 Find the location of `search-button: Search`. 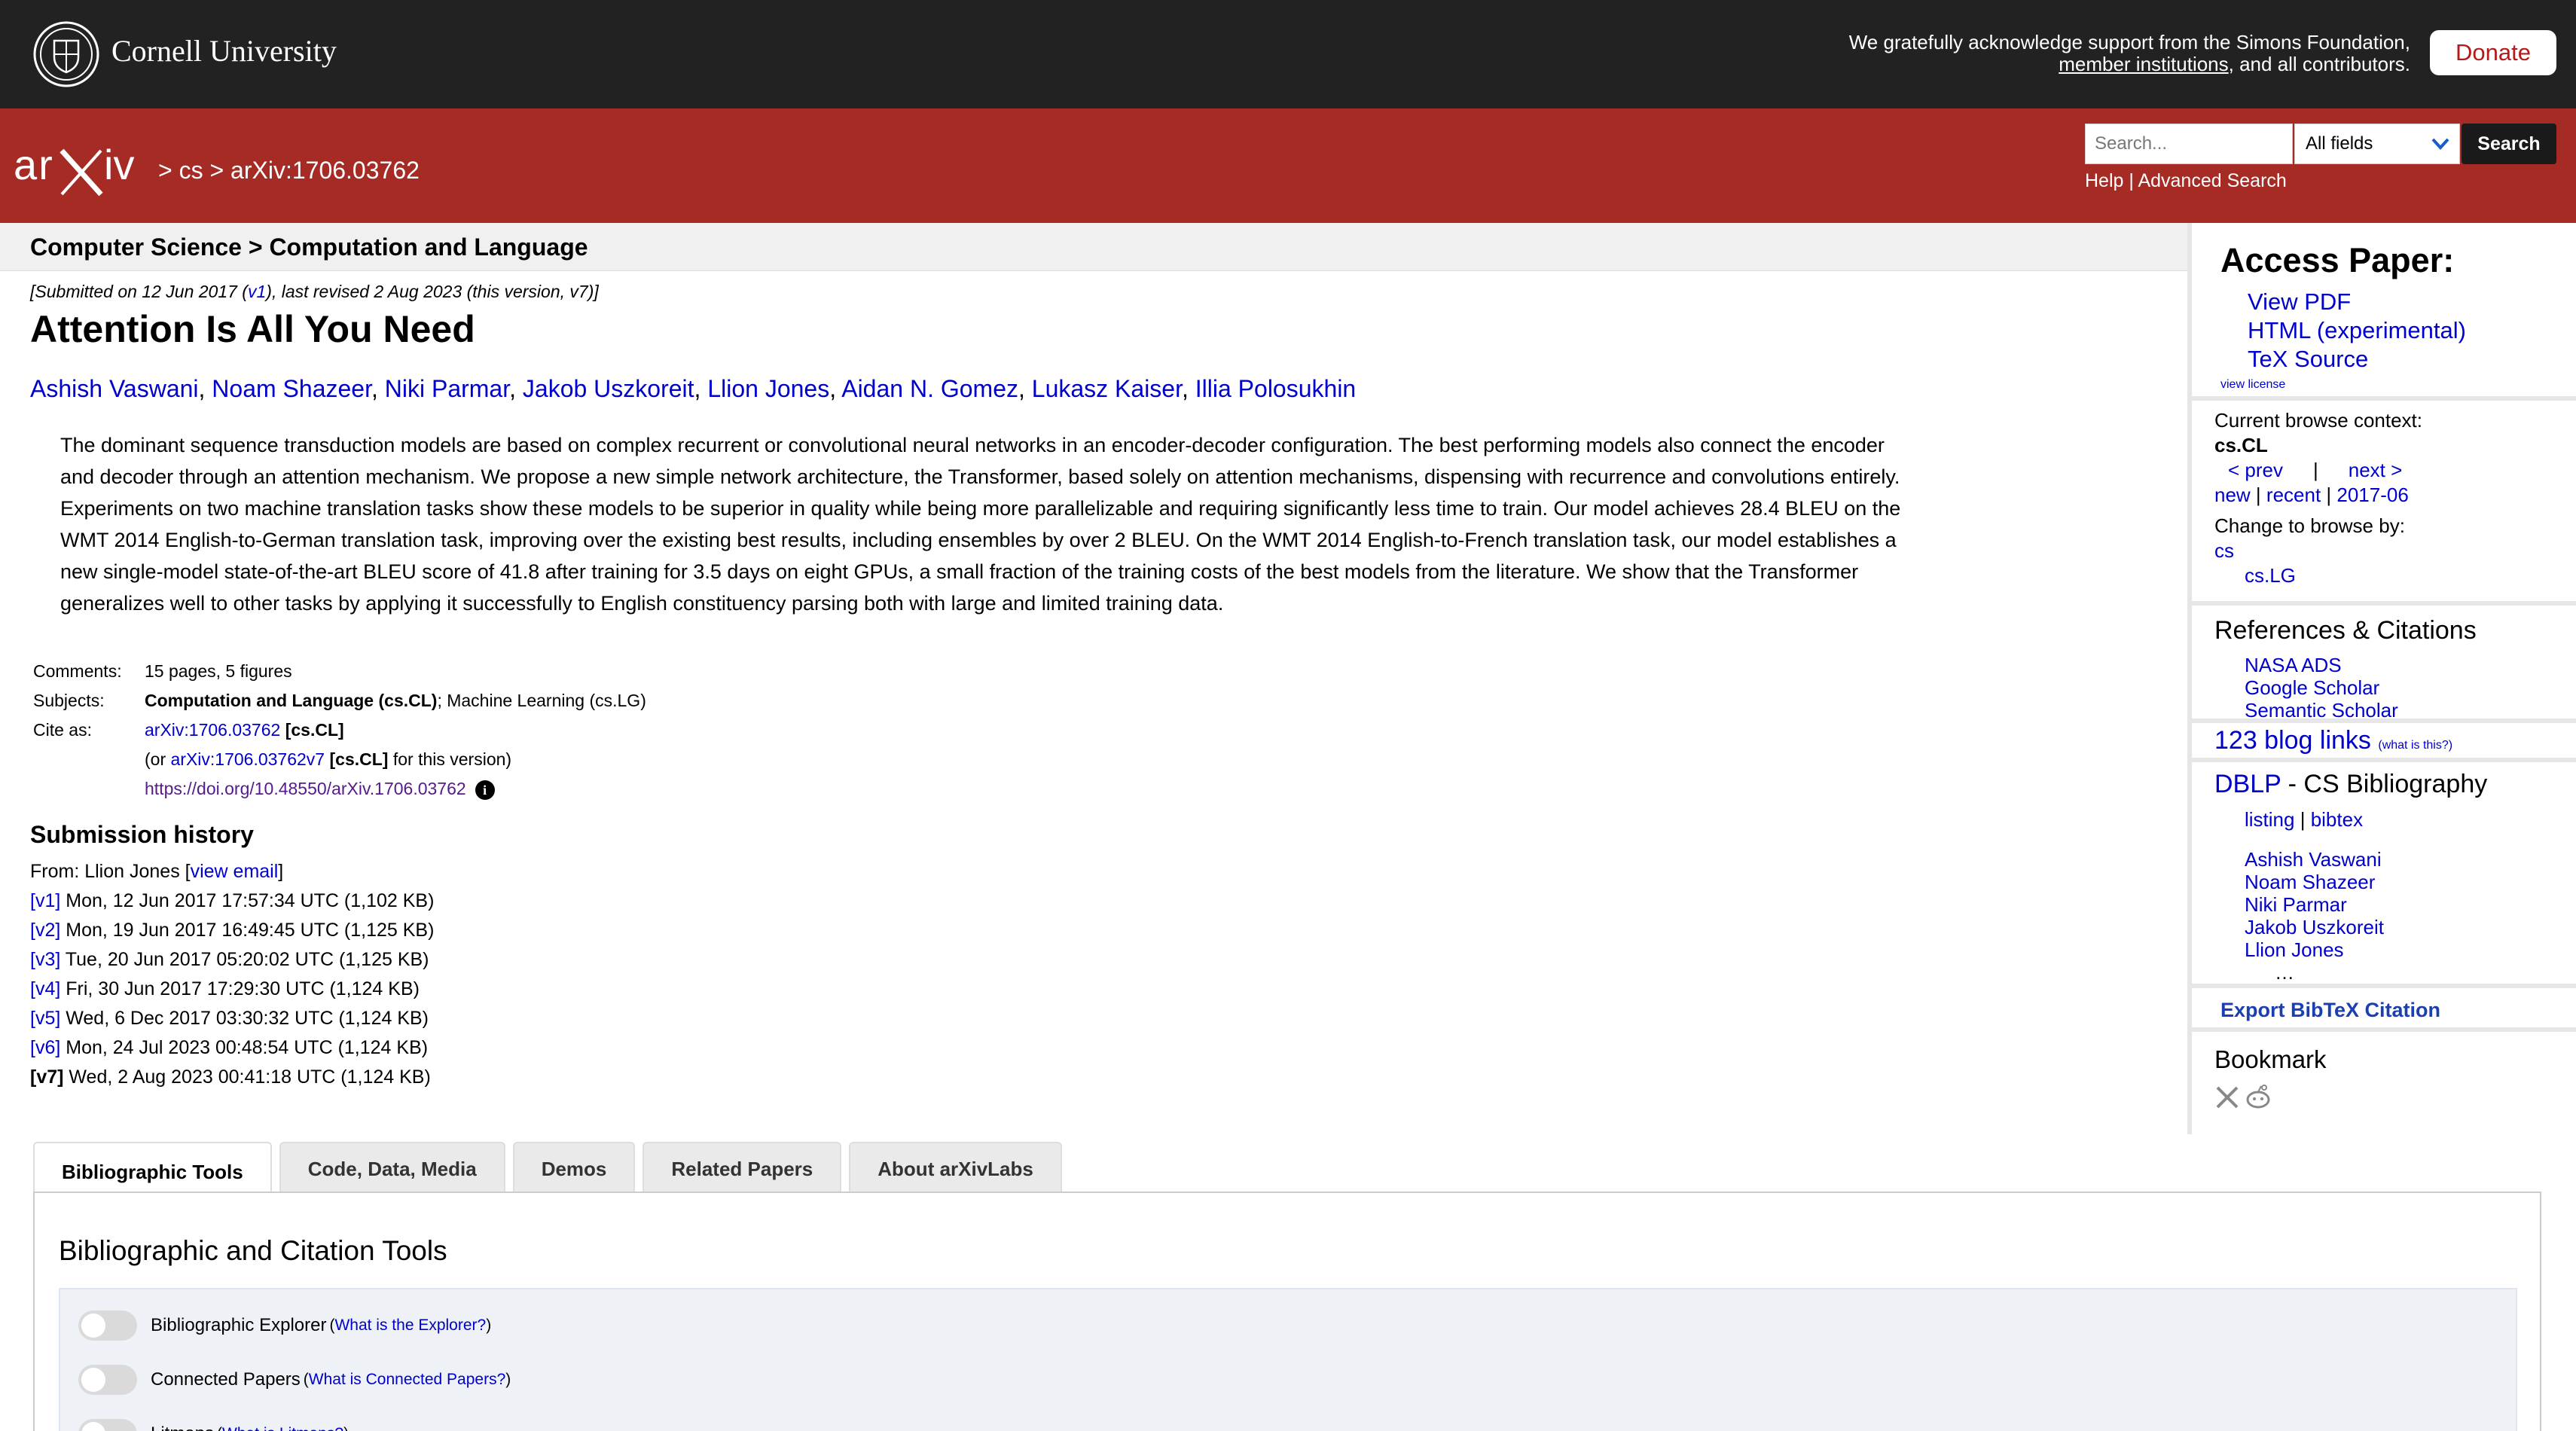

search-button: Search is located at coordinates (2509, 144).